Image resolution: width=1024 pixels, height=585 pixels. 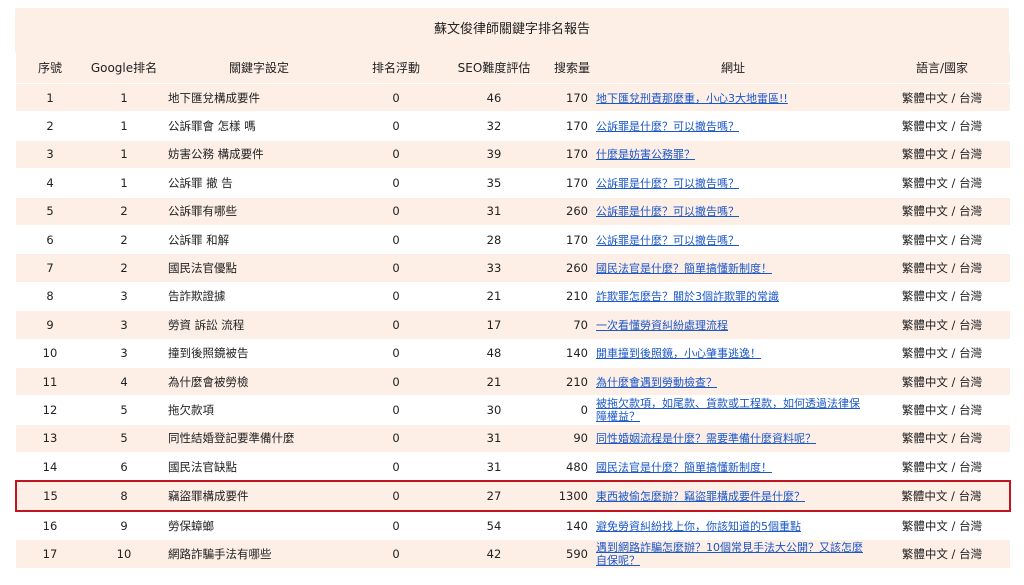 I want to click on cell-keyword: 網路詐騙手法有哪些, so click(x=259, y=554).